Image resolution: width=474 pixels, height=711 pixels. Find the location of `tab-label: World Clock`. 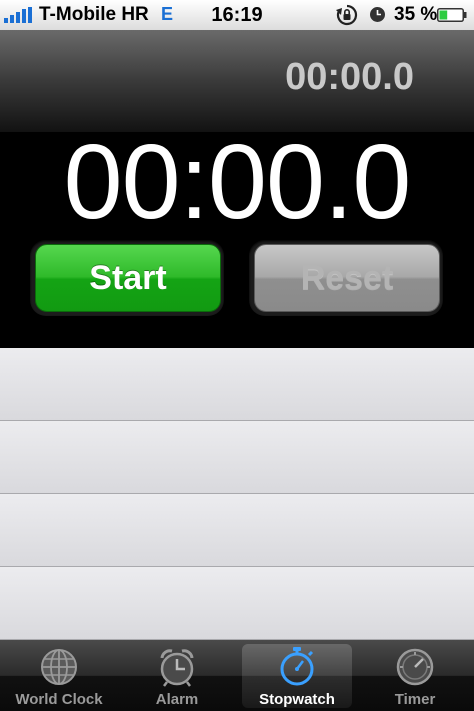

tab-label: World Clock is located at coordinates (59, 699).